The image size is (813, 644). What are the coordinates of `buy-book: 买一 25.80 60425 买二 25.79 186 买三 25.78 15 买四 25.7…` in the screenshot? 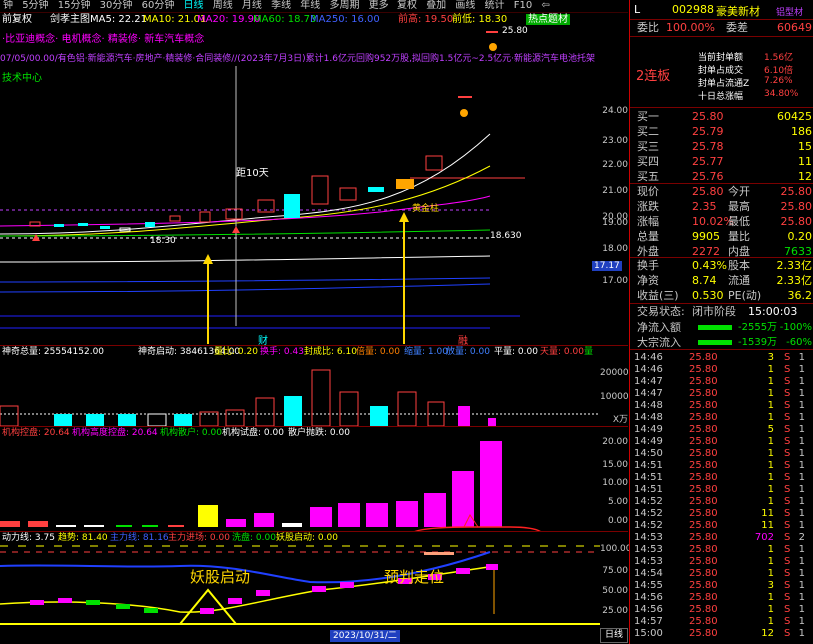 It's located at (721, 146).